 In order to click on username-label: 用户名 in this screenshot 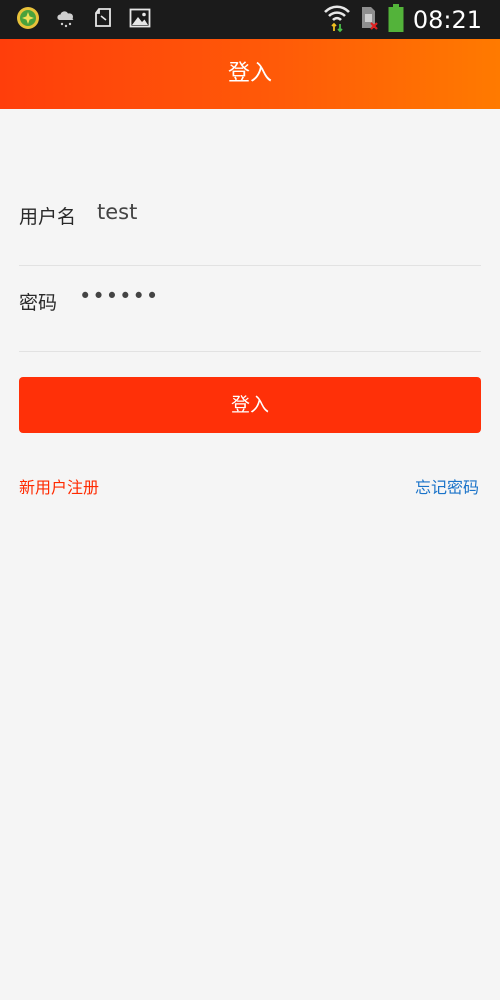, I will do `click(48, 217)`.